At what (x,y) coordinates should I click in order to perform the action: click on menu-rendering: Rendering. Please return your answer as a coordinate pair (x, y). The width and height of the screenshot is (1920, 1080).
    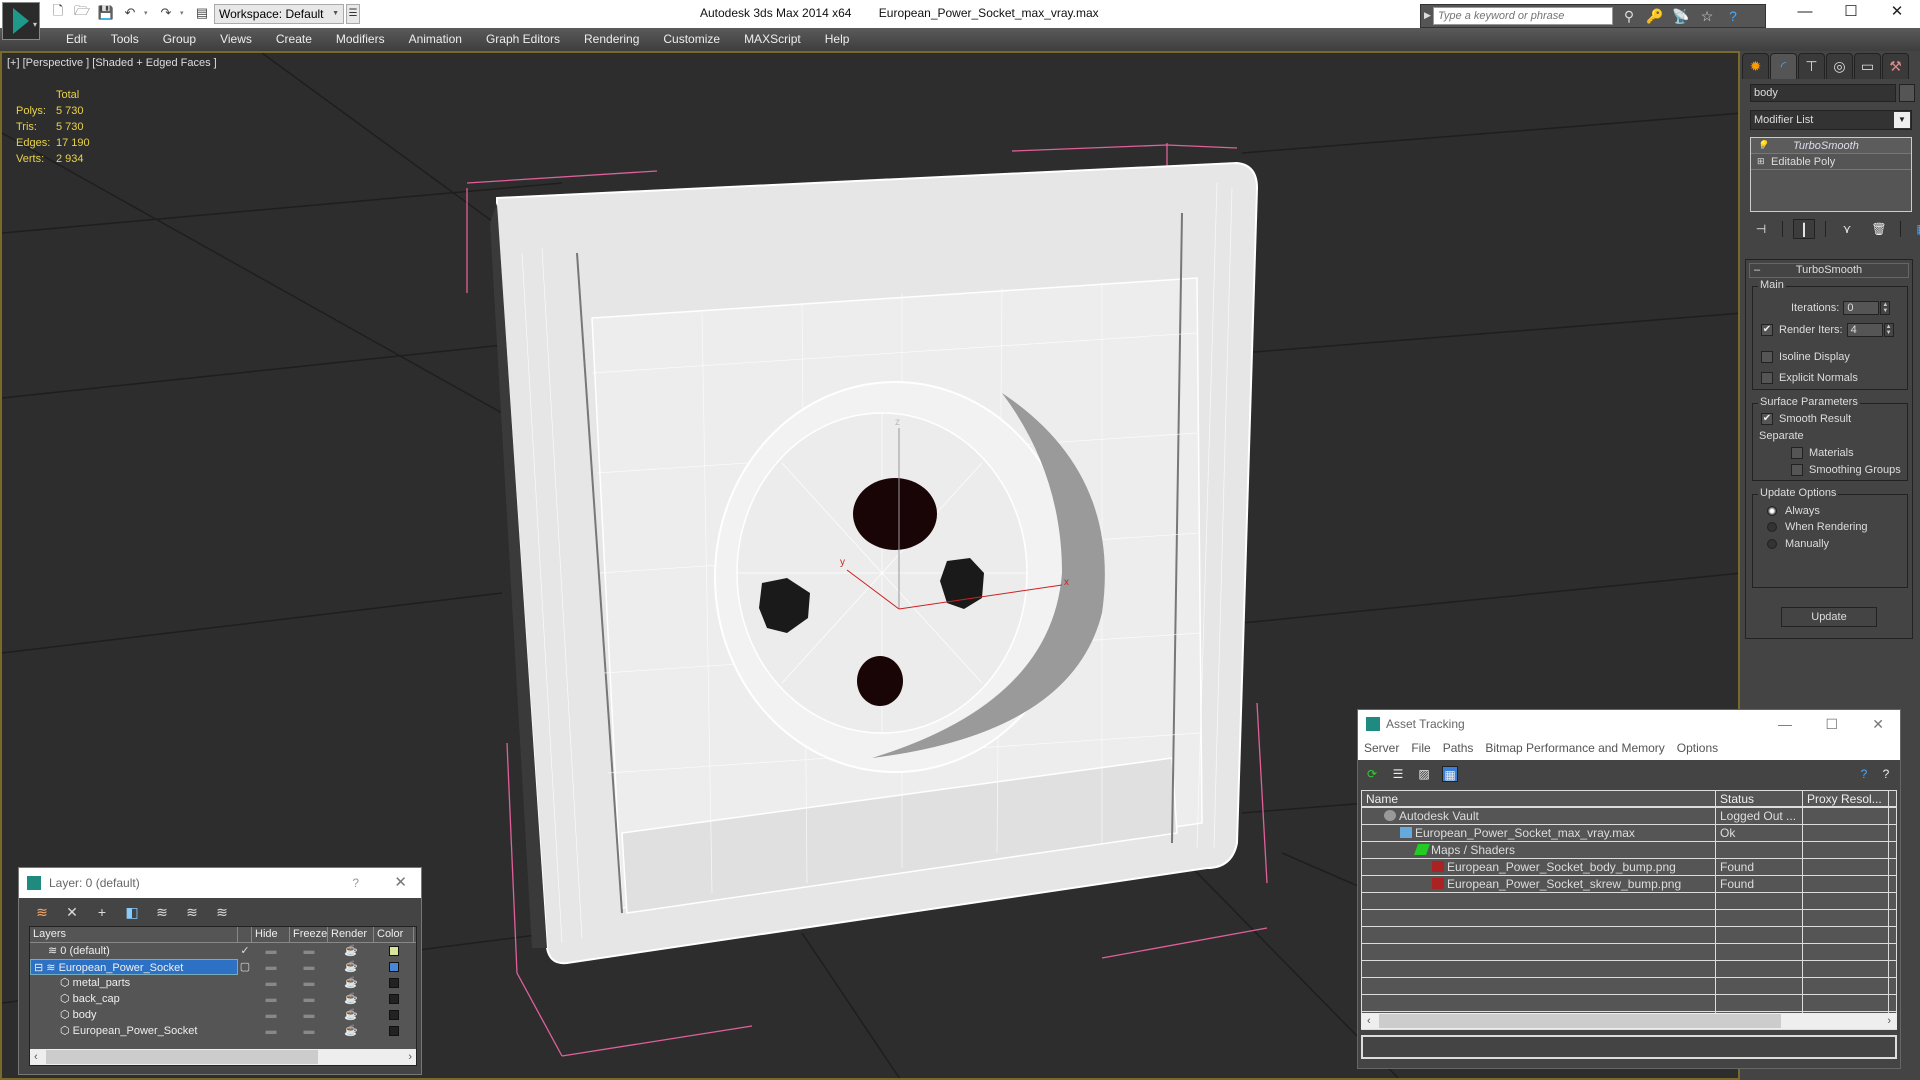
    Looking at the image, I should click on (611, 39).